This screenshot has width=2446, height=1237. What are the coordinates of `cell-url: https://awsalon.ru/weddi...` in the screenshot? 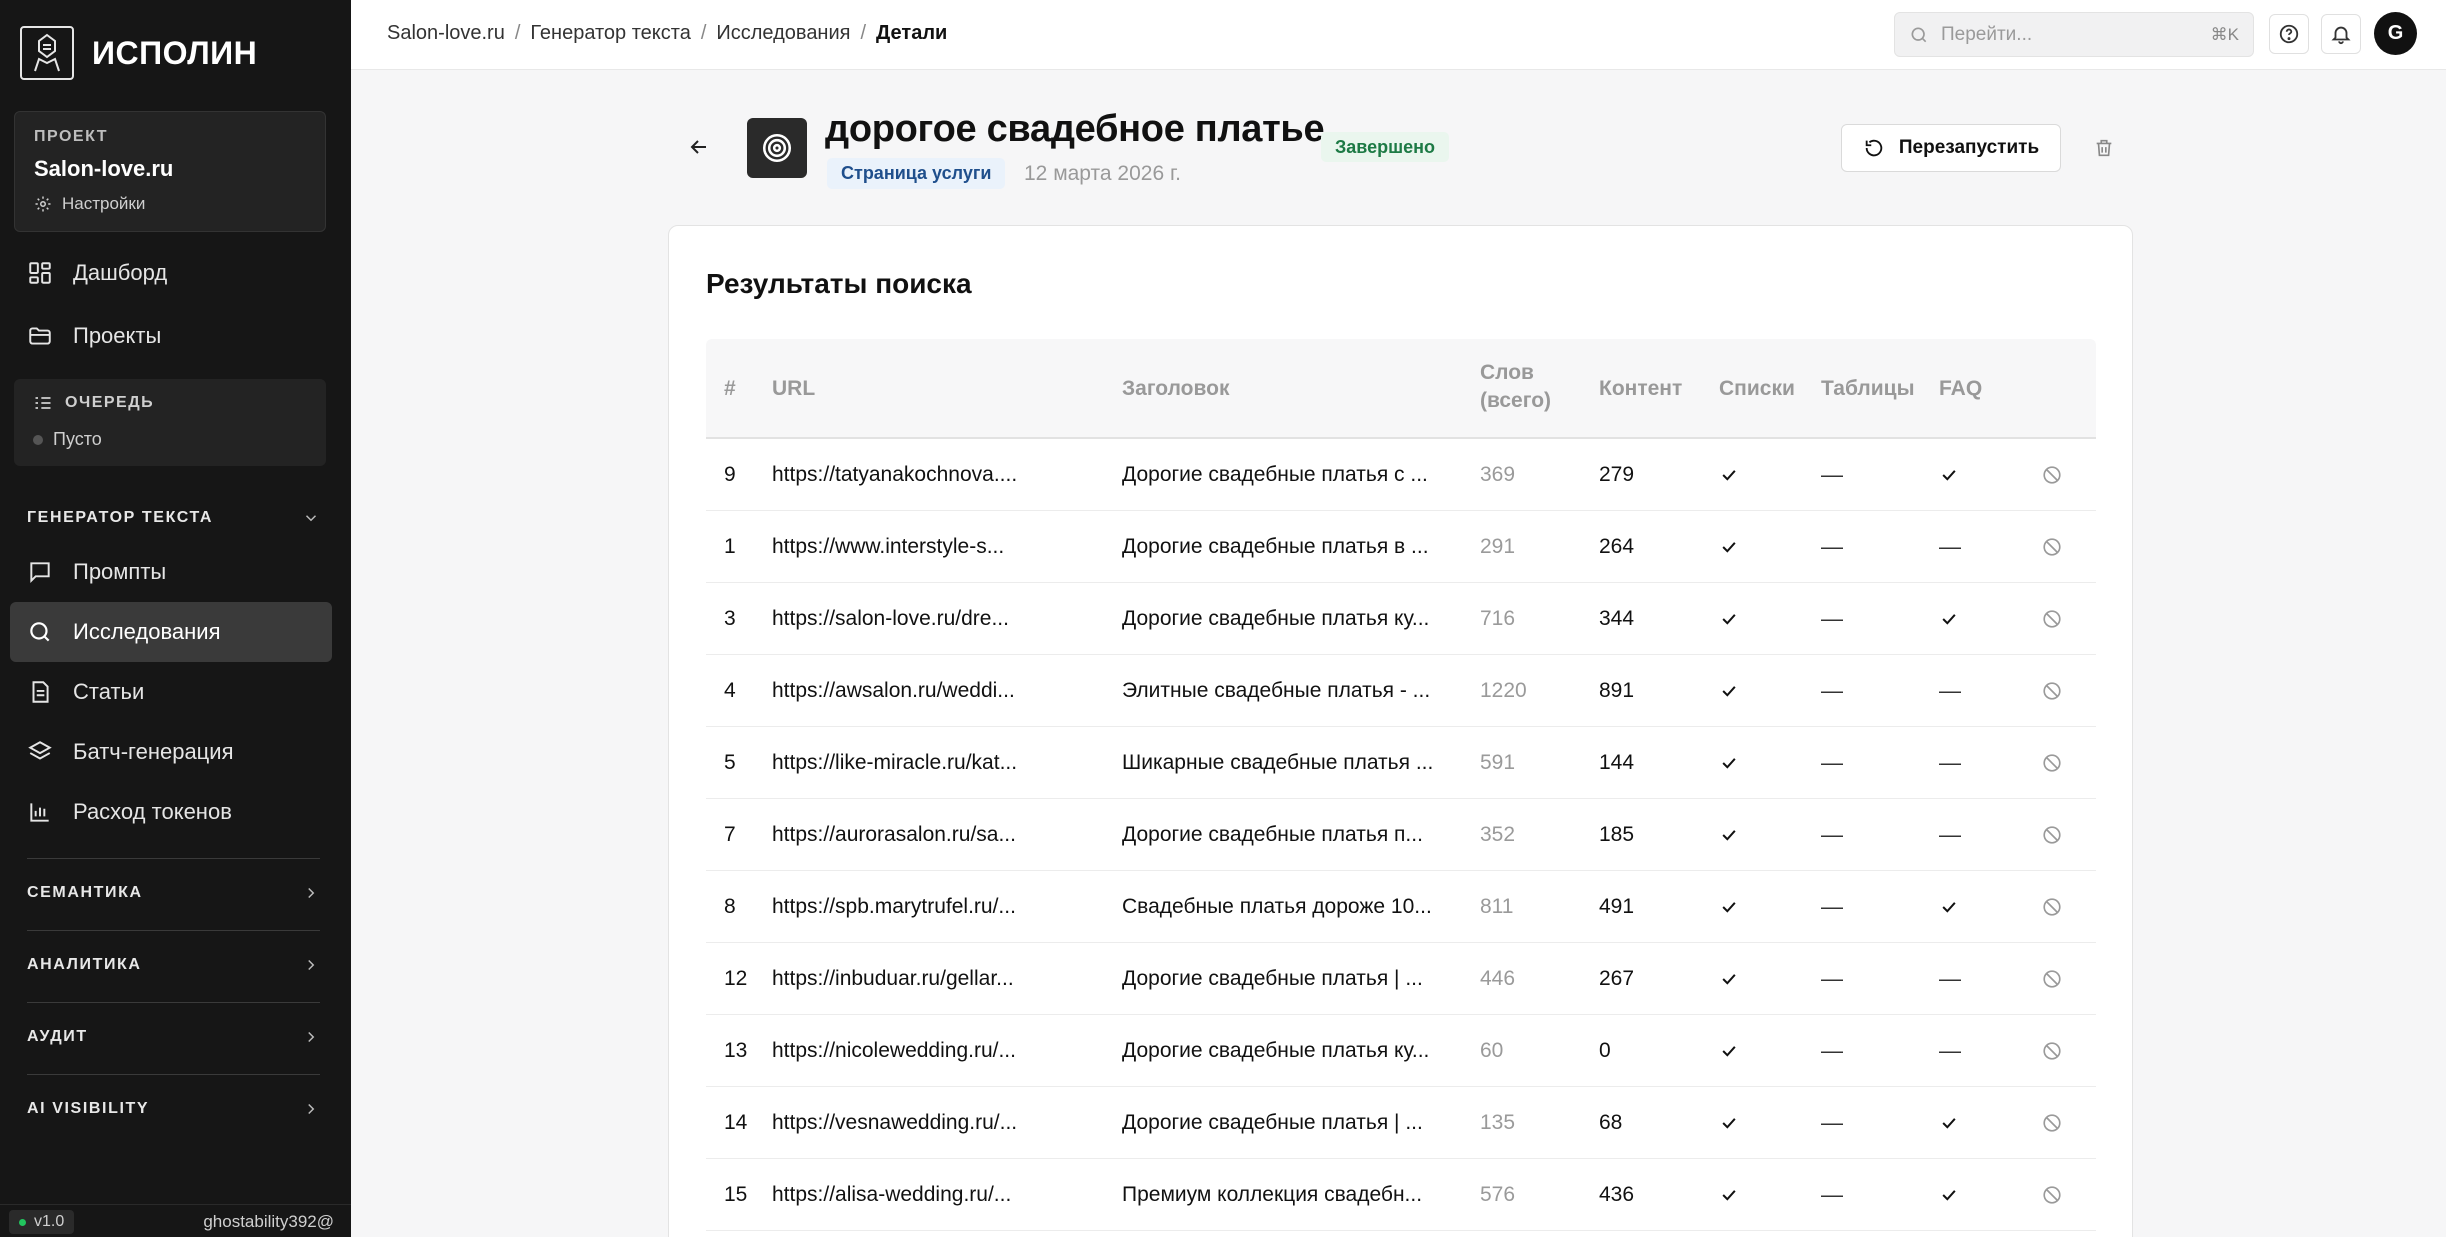 It's located at (912, 691).